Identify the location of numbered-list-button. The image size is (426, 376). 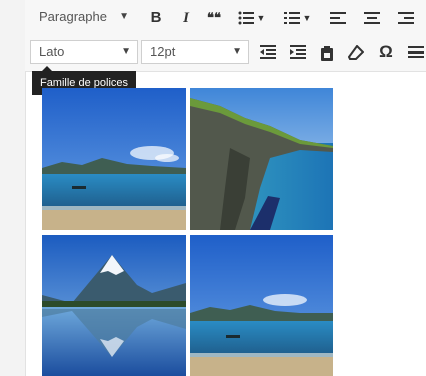
(292, 18).